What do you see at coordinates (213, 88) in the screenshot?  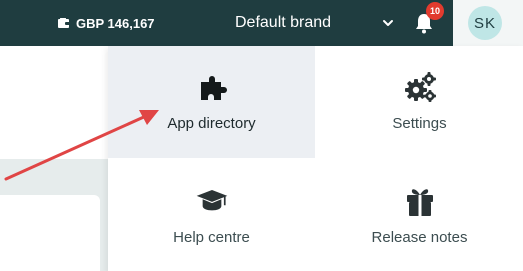 I see `puzzle-icon` at bounding box center [213, 88].